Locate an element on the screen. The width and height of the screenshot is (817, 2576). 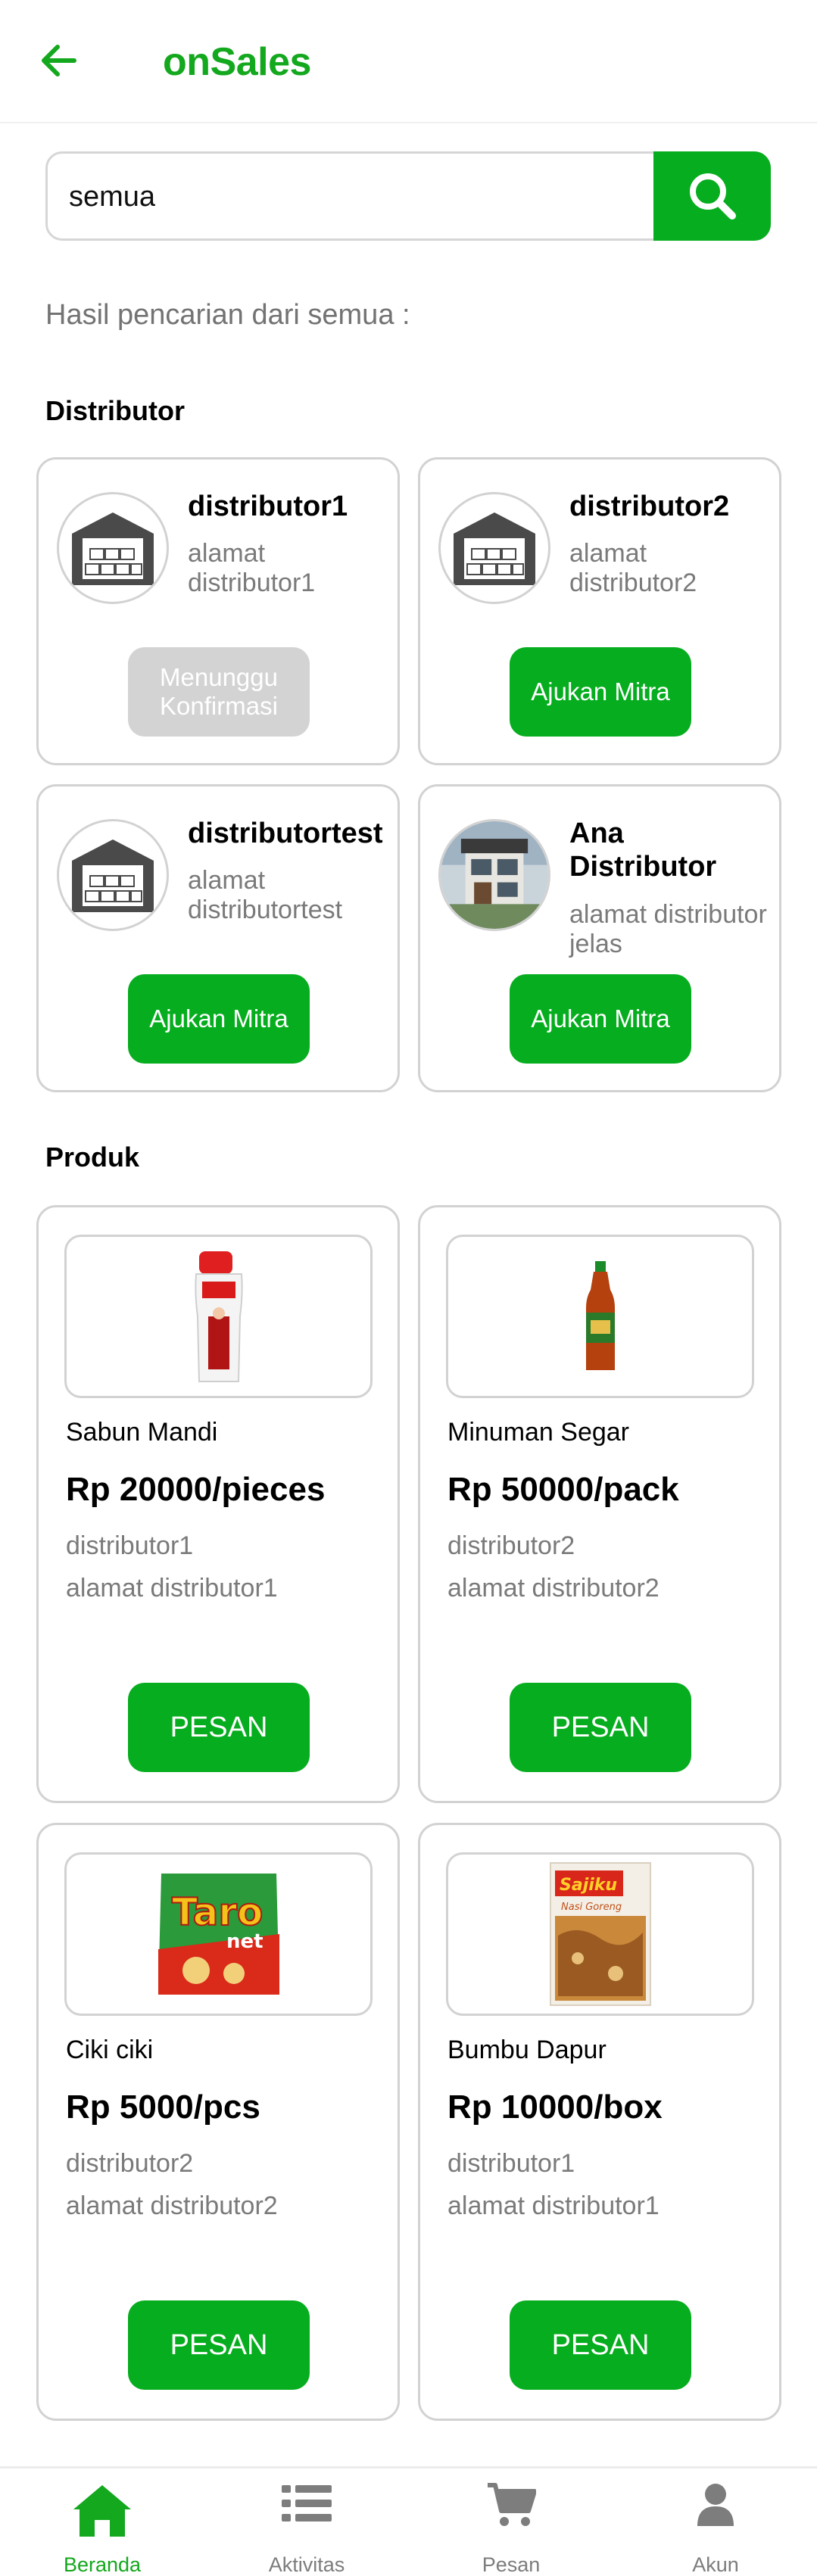
search-button is located at coordinates (712, 196).